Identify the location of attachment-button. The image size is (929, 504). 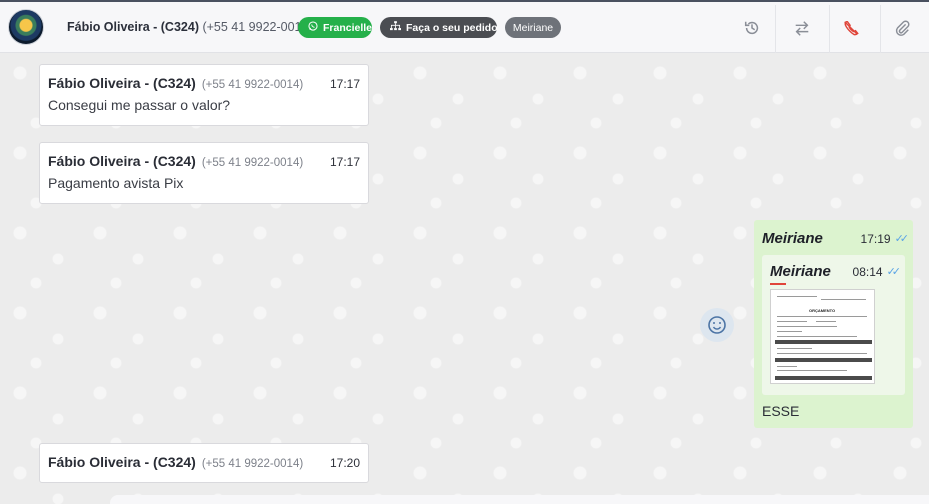
(902, 28).